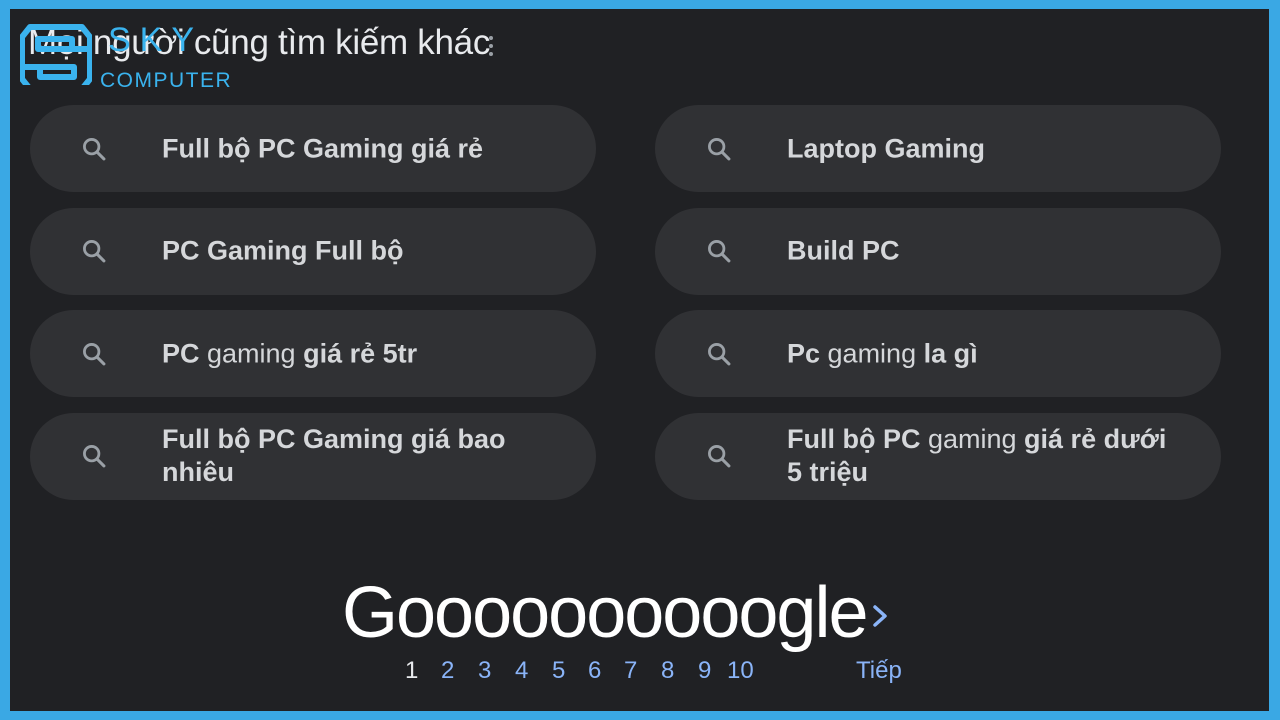 This screenshot has height=720, width=1280. What do you see at coordinates (484, 671) in the screenshot?
I see `page-number-3: 3` at bounding box center [484, 671].